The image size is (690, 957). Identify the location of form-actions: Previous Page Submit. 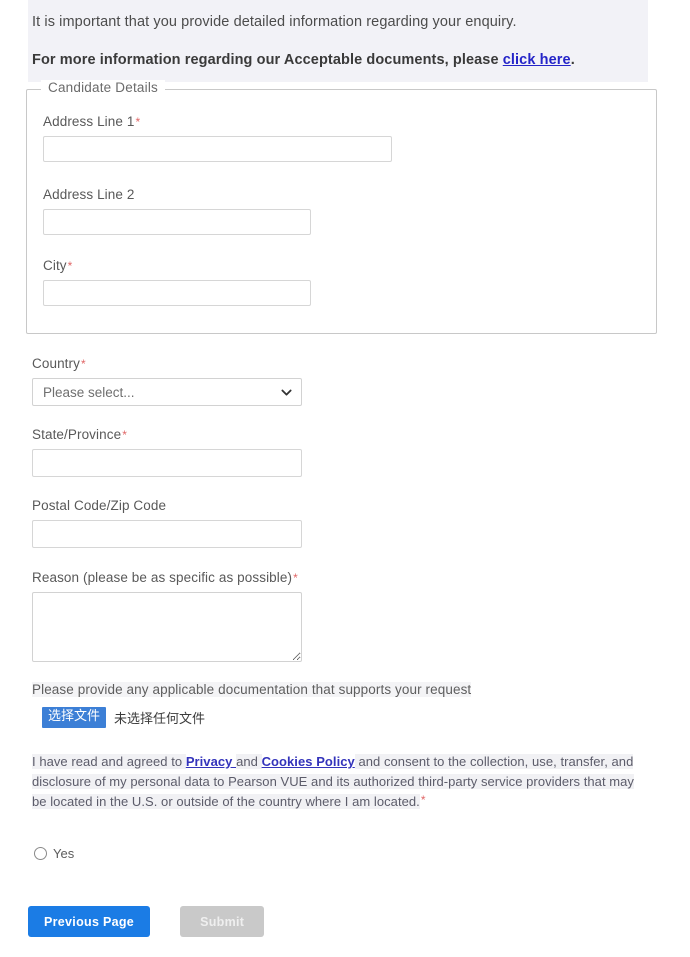
(146, 921).